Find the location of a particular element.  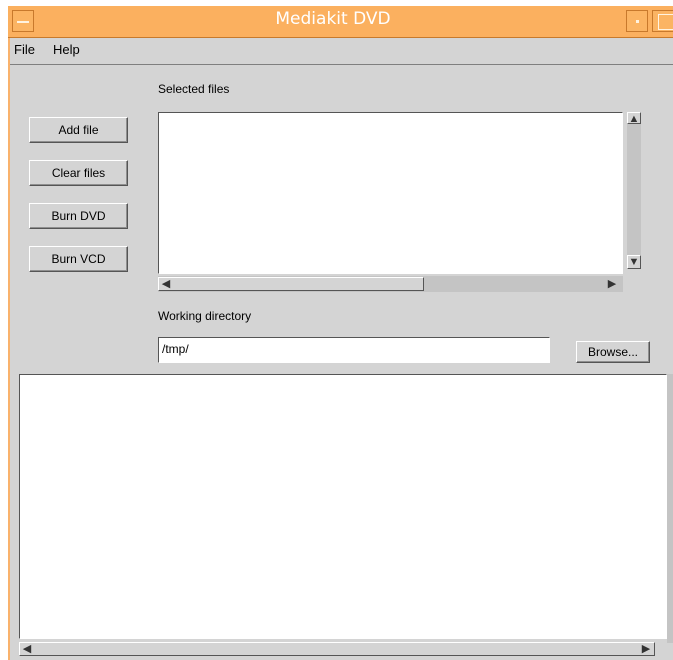

selected-files-label: Selected files is located at coordinates (194, 89).